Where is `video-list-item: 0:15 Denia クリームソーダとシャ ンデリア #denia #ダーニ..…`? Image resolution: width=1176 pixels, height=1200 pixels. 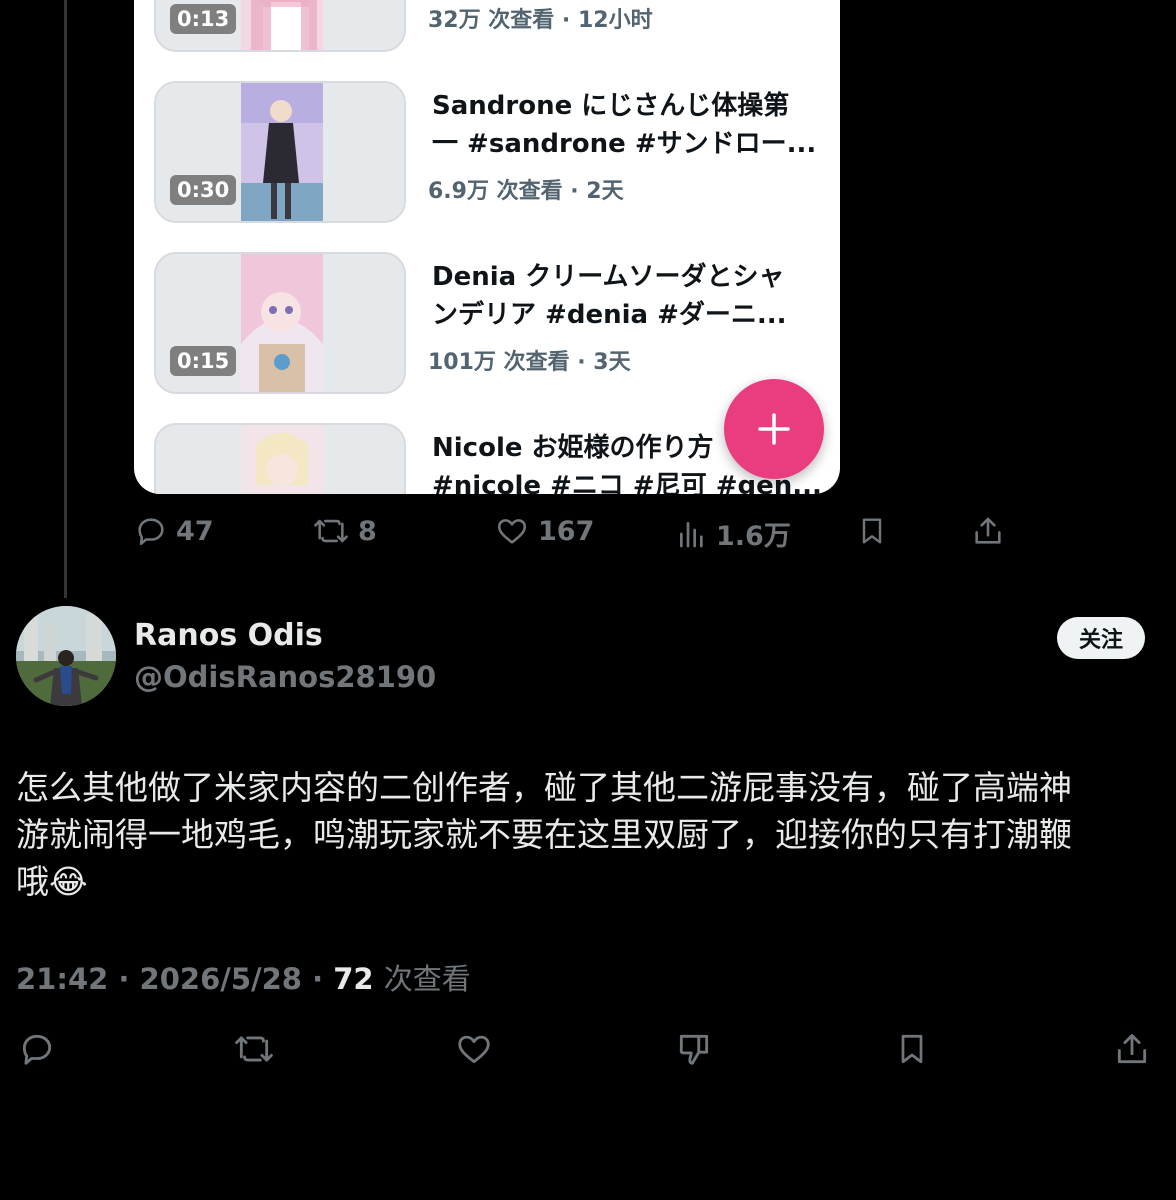 video-list-item: 0:15 Denia クリームソーダとシャ ンデリア #denia #ダーニ..… is located at coordinates (494, 323).